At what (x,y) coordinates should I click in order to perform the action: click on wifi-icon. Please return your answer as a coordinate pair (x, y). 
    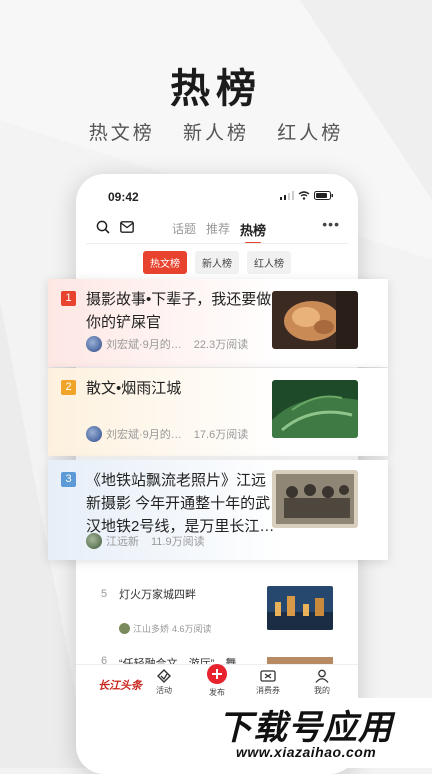
    Looking at the image, I should click on (304, 195).